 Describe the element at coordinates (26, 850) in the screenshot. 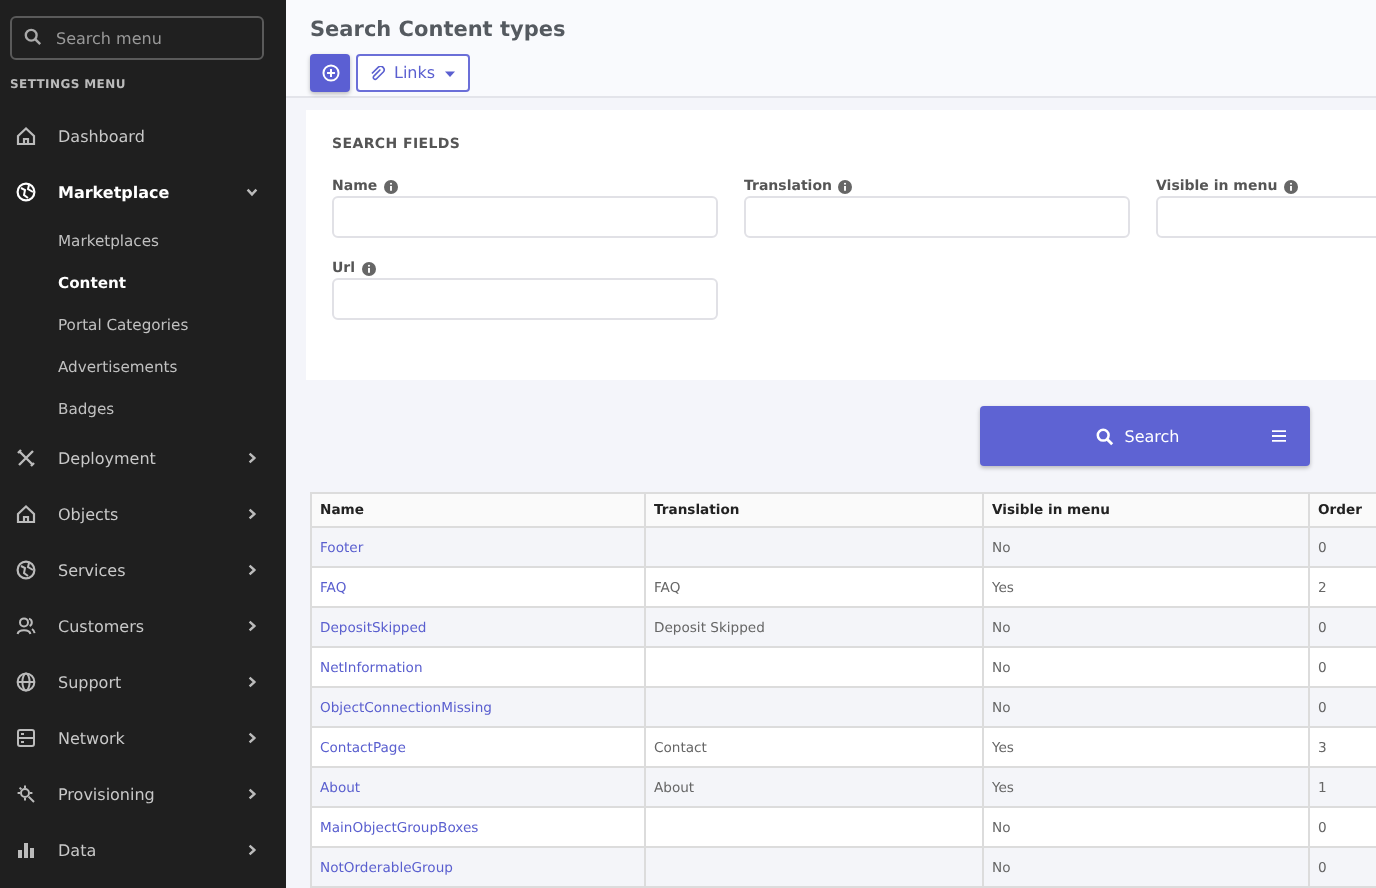

I see `chart-icon` at that location.